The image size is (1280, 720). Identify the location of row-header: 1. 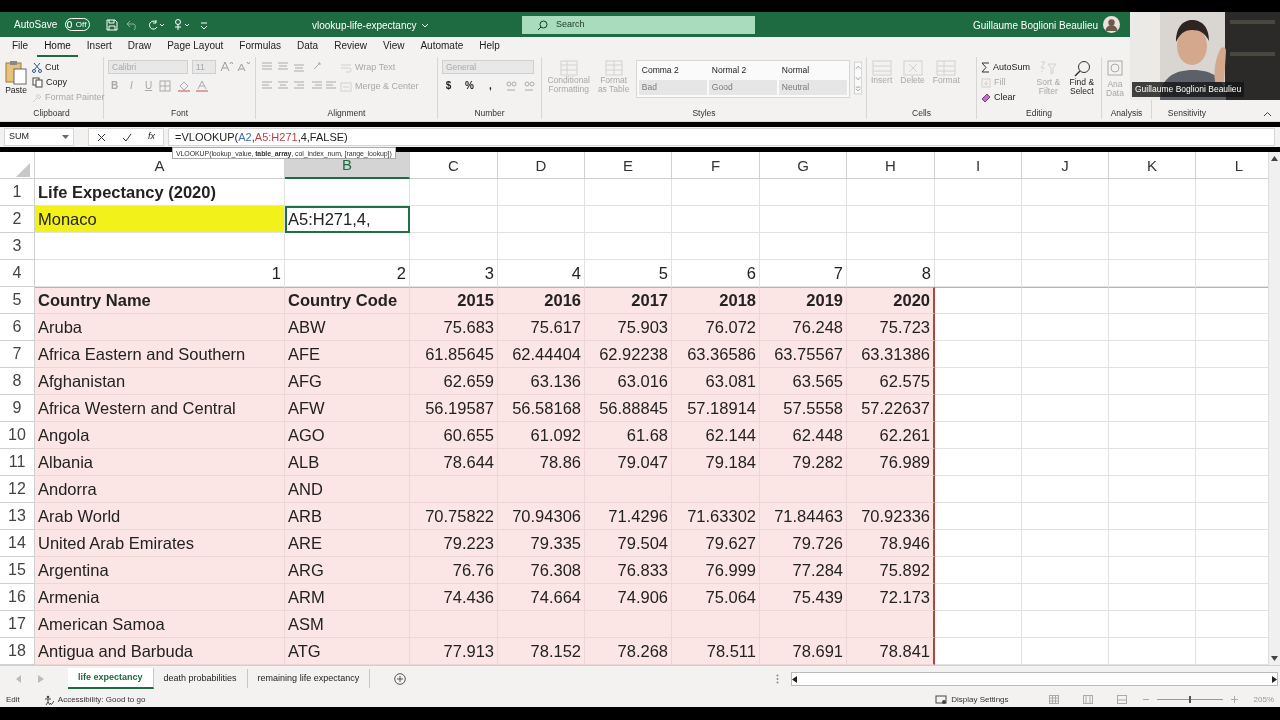
(17, 192).